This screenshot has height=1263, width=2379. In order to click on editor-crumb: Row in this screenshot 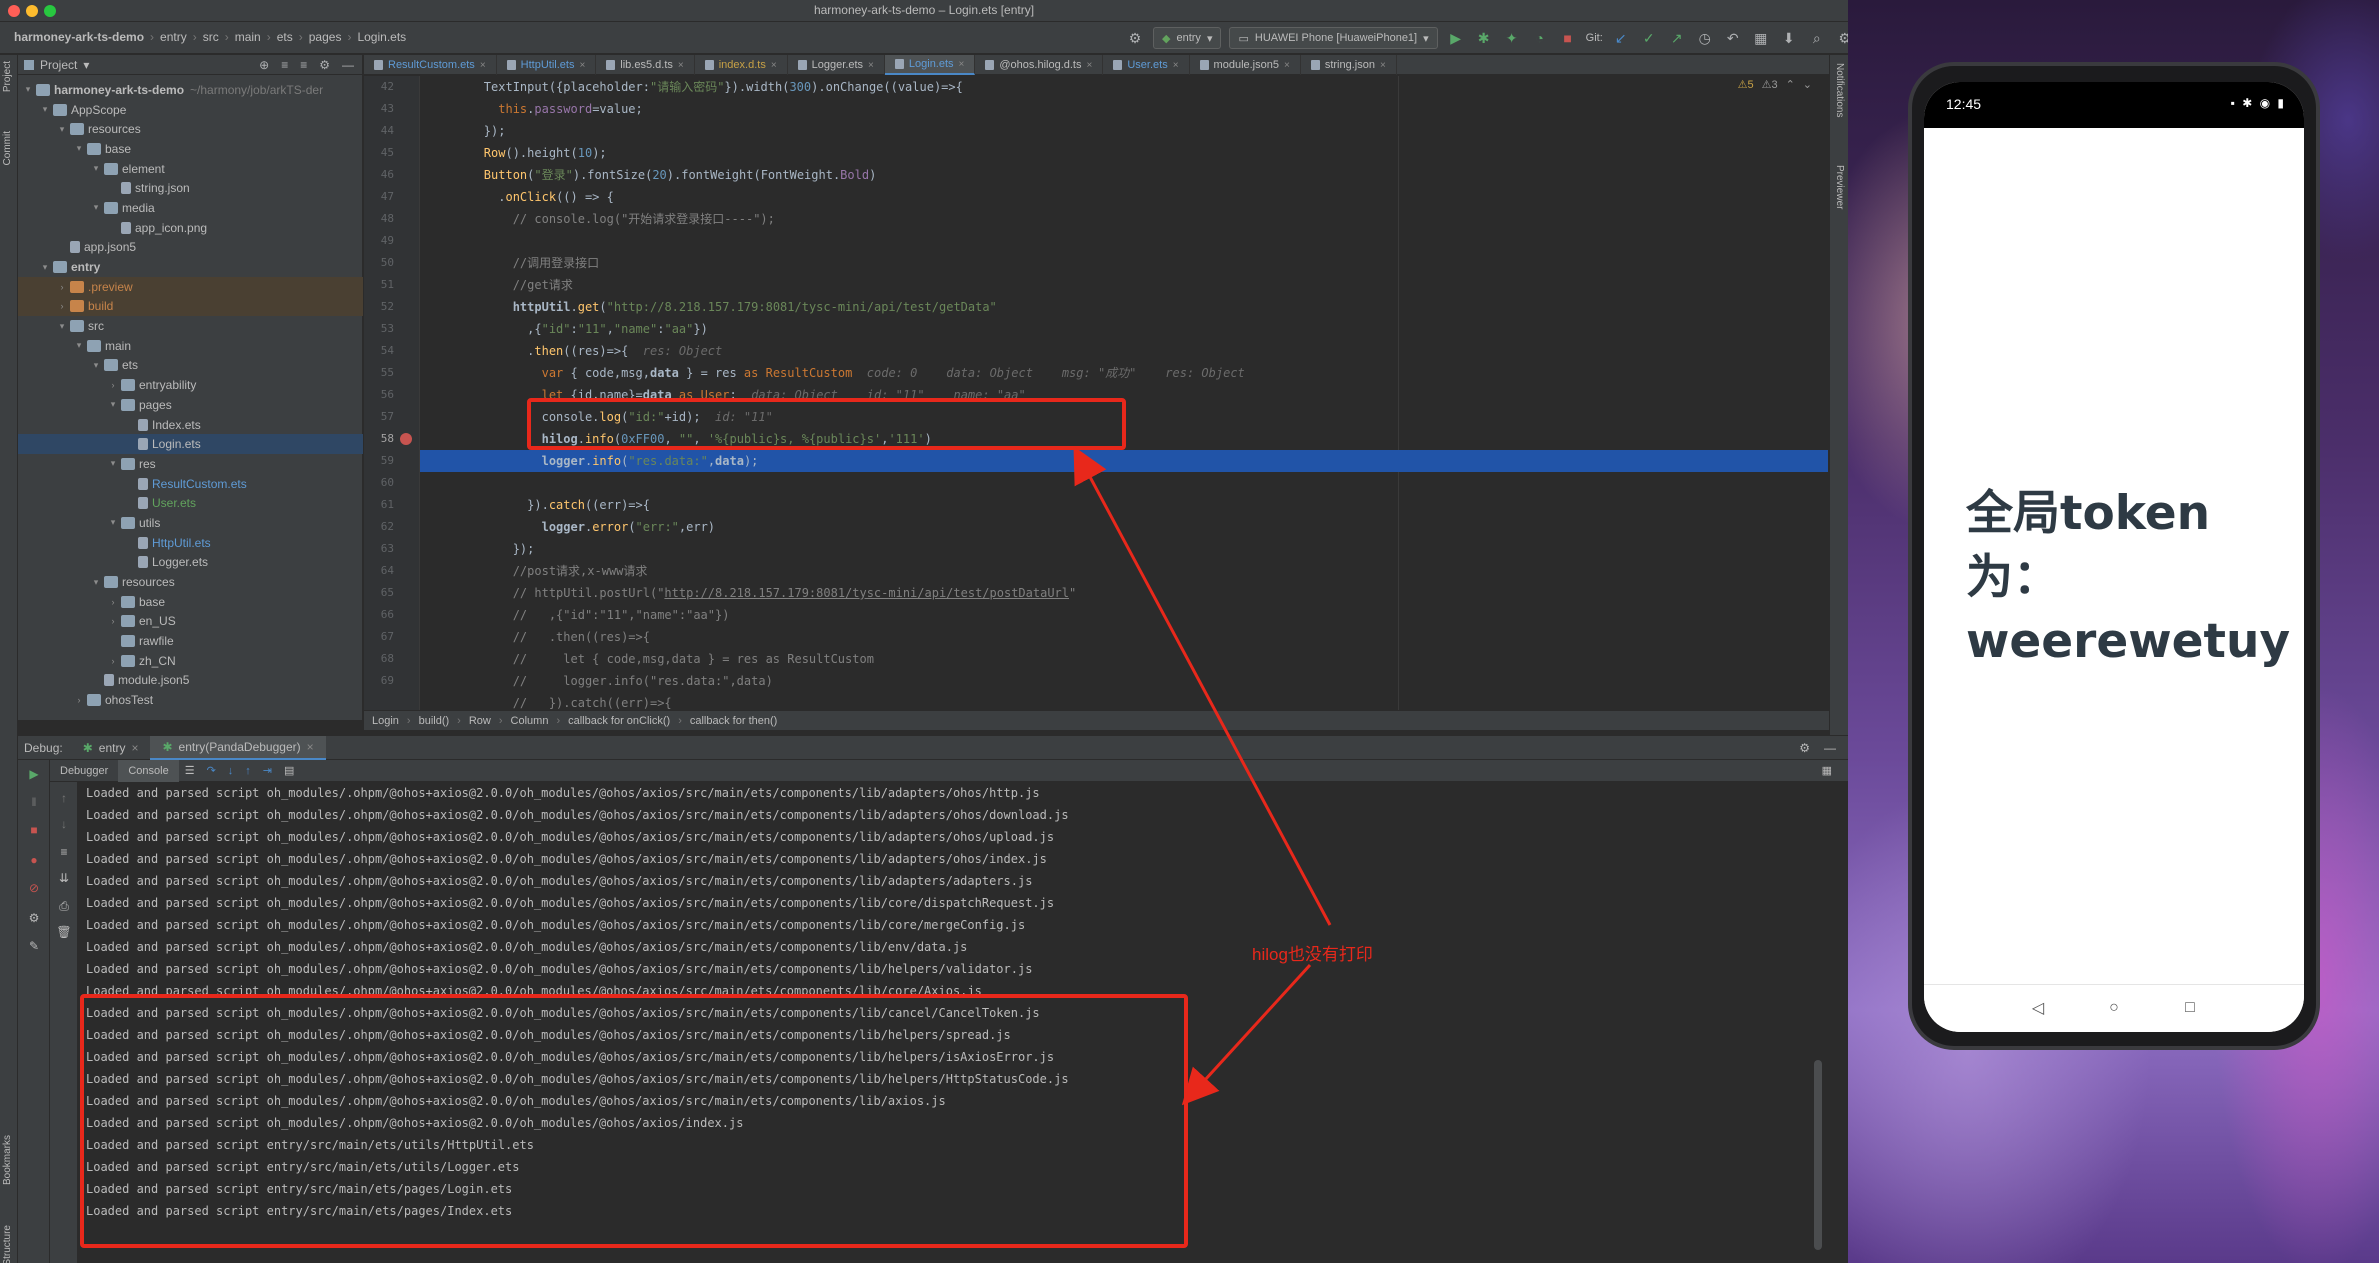, I will do `click(480, 721)`.